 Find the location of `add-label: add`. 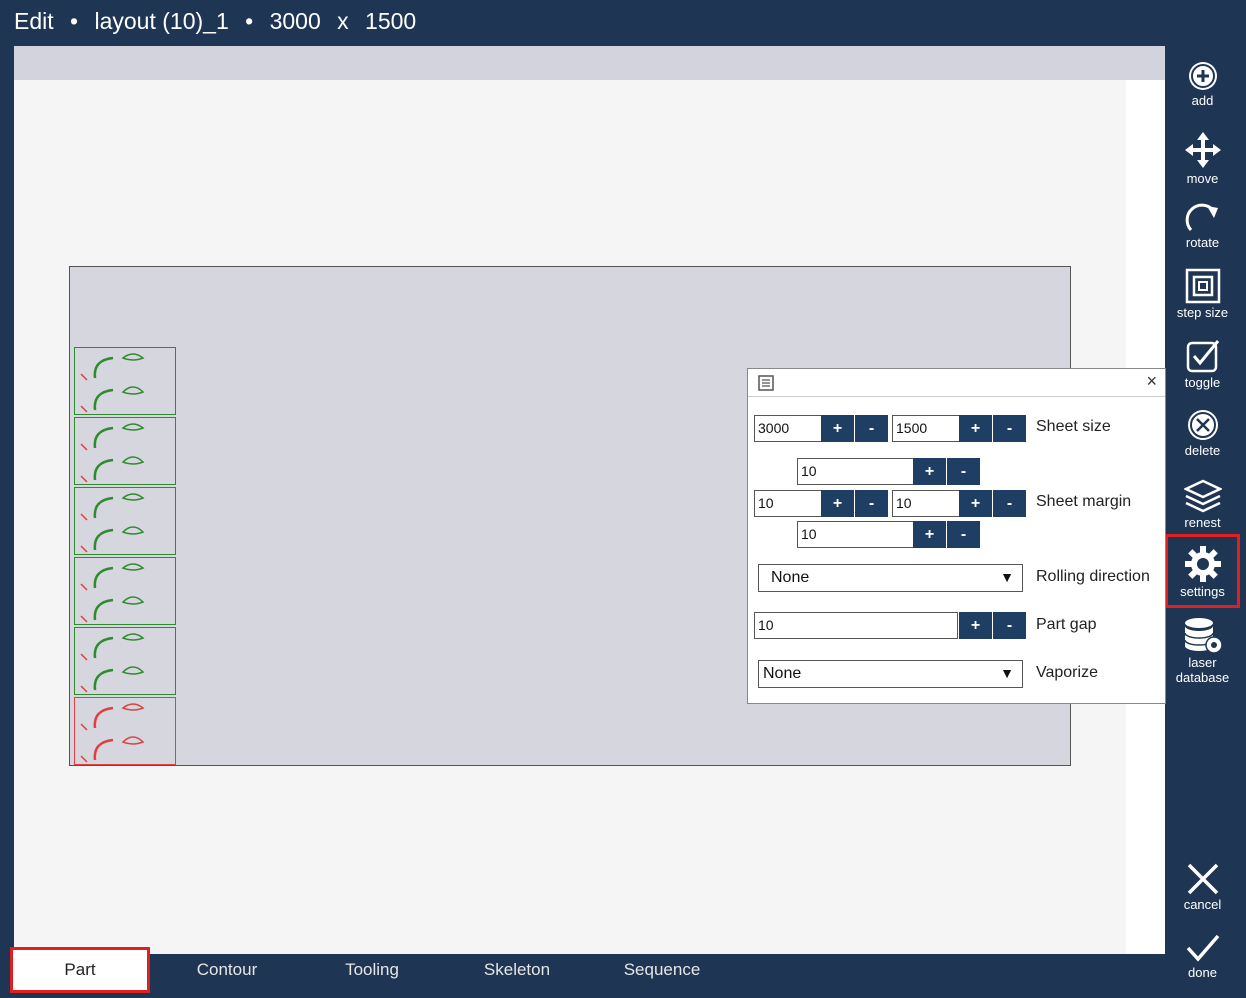

add-label: add is located at coordinates (1202, 100).